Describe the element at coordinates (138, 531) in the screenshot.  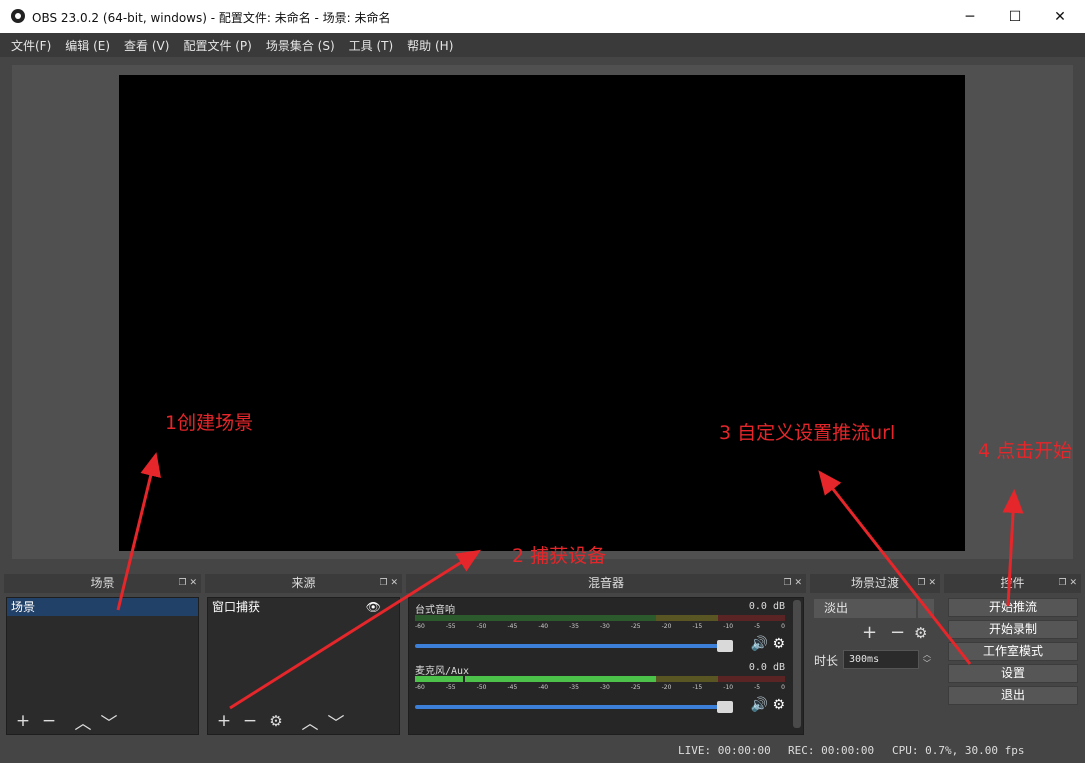
I see `arrow-step1` at that location.